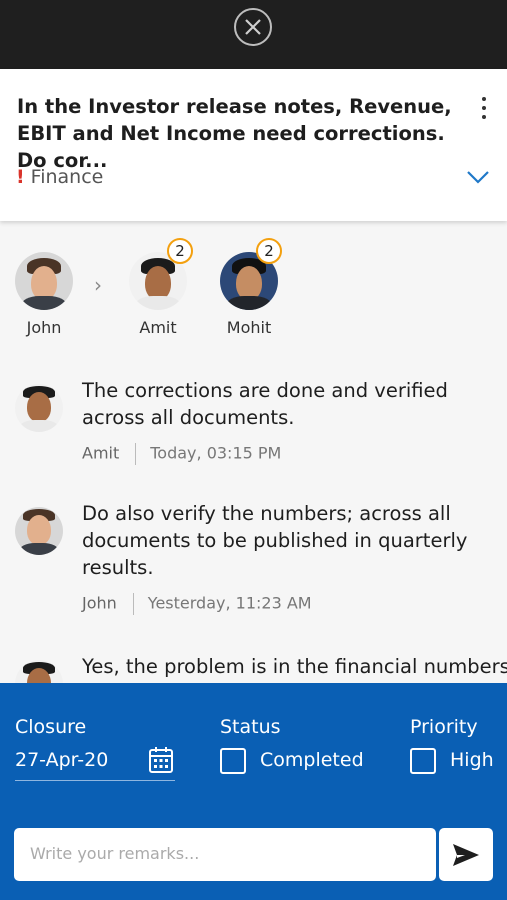 This screenshot has width=507, height=900. Describe the element at coordinates (312, 760) in the screenshot. I see `status-option-label: Completed` at that location.